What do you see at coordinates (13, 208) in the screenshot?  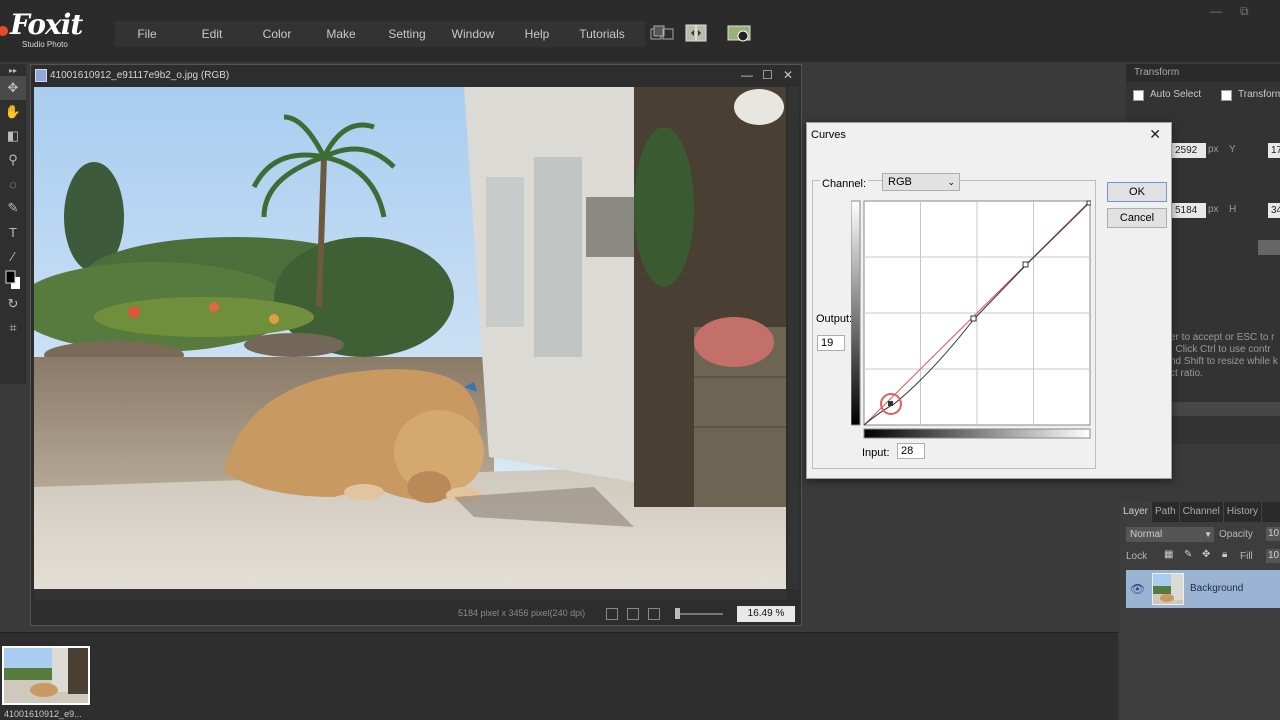 I see `brush-tool-icon: ✎` at bounding box center [13, 208].